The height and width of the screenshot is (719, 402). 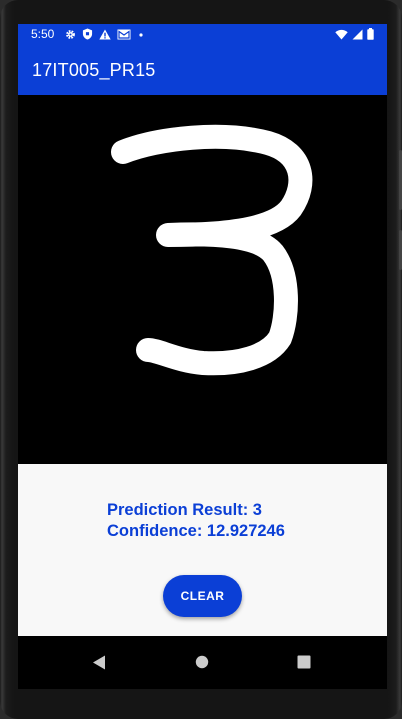 What do you see at coordinates (341, 34) in the screenshot?
I see `wifi-icon` at bounding box center [341, 34].